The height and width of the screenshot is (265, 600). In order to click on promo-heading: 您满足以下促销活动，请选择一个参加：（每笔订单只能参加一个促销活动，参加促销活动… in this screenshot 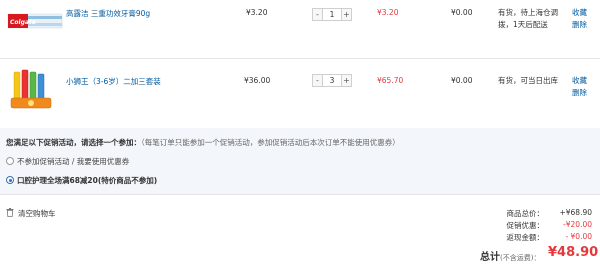, I will do `click(203, 142)`.